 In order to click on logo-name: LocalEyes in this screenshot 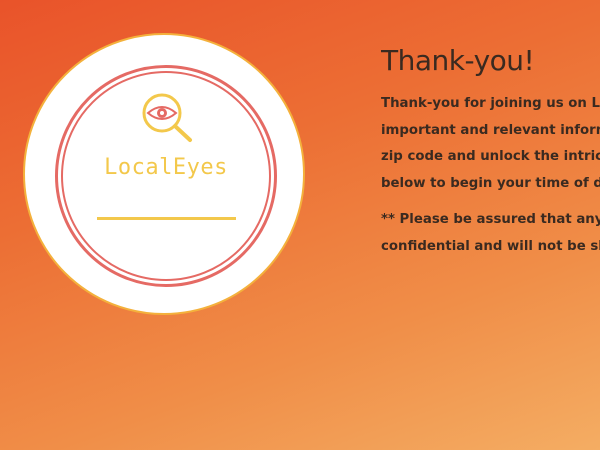, I will do `click(166, 167)`.